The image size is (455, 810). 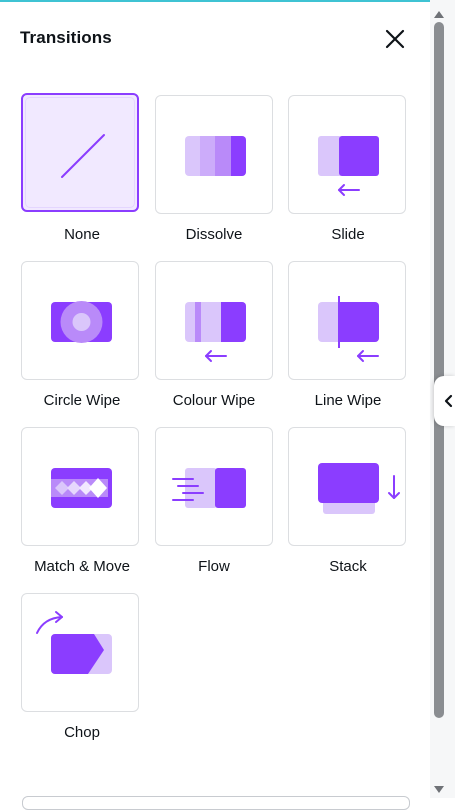 What do you see at coordinates (448, 401) in the screenshot?
I see `chevron-left-icon` at bounding box center [448, 401].